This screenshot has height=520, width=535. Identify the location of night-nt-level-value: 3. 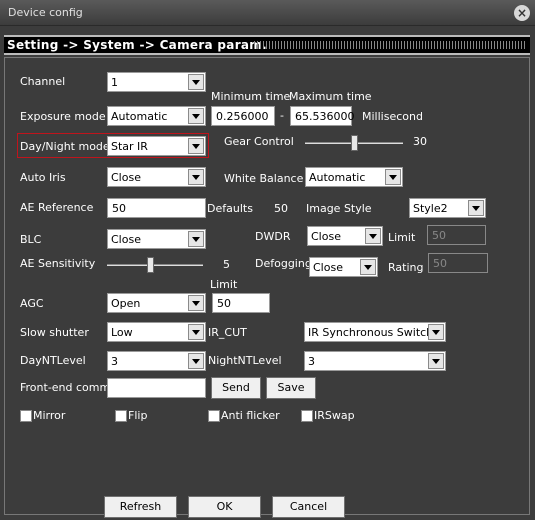
(311, 361).